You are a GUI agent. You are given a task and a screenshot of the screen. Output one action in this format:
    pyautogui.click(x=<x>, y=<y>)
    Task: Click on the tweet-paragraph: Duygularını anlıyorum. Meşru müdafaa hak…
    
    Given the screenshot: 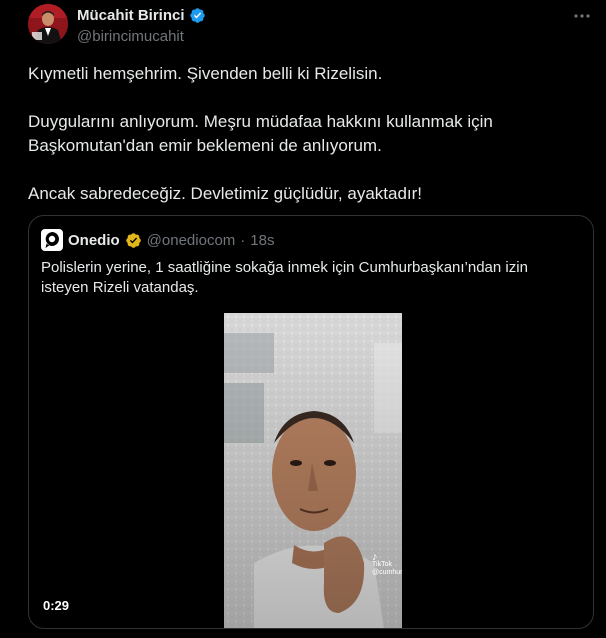 What is the action you would take?
    pyautogui.click(x=260, y=133)
    